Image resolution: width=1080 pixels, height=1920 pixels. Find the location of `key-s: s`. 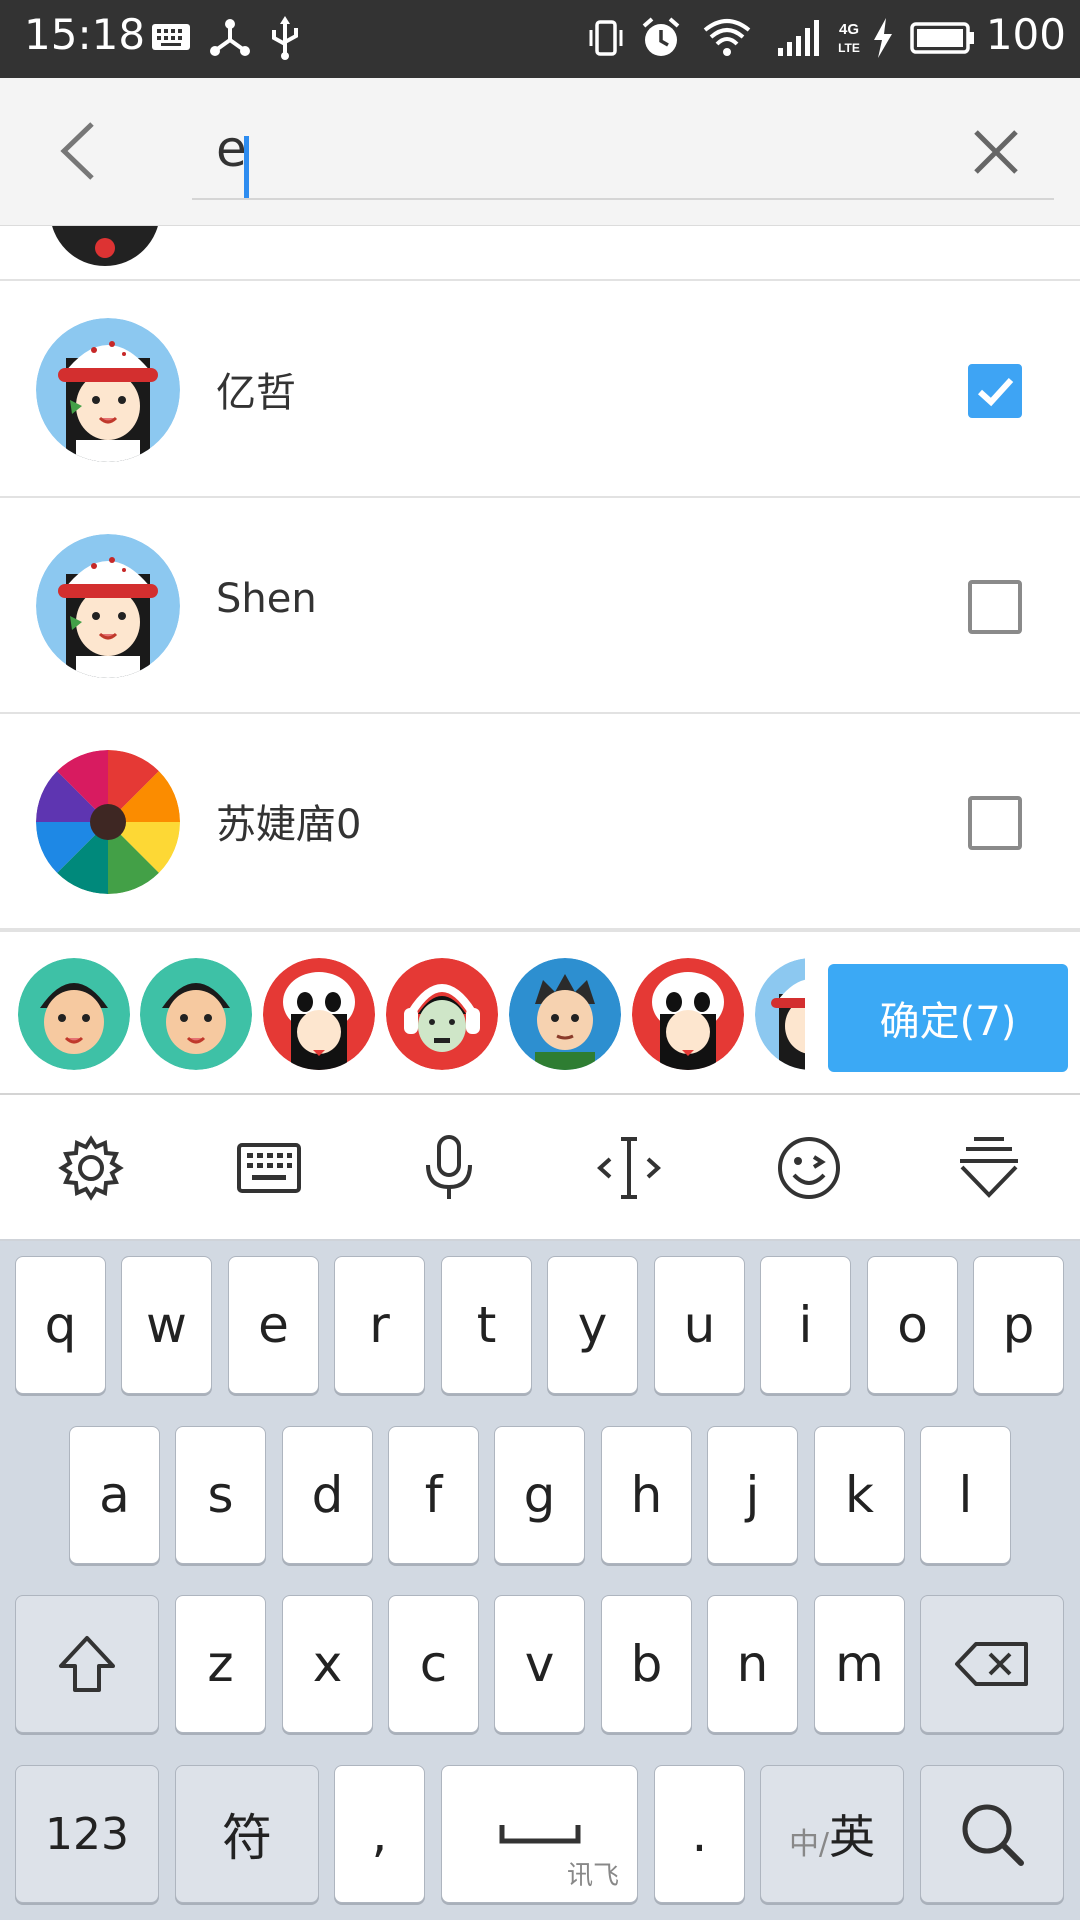

key-s: s is located at coordinates (220, 1495).